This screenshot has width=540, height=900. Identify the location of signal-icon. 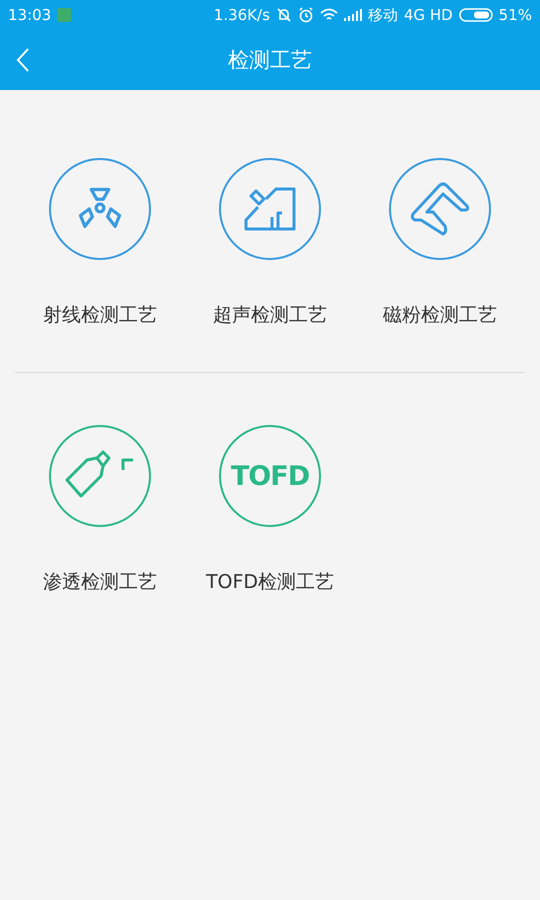
(353, 15).